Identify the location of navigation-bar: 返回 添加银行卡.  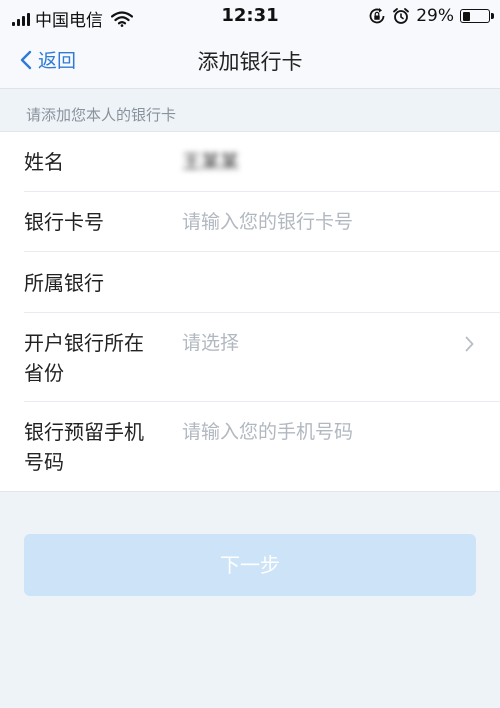
(250, 61).